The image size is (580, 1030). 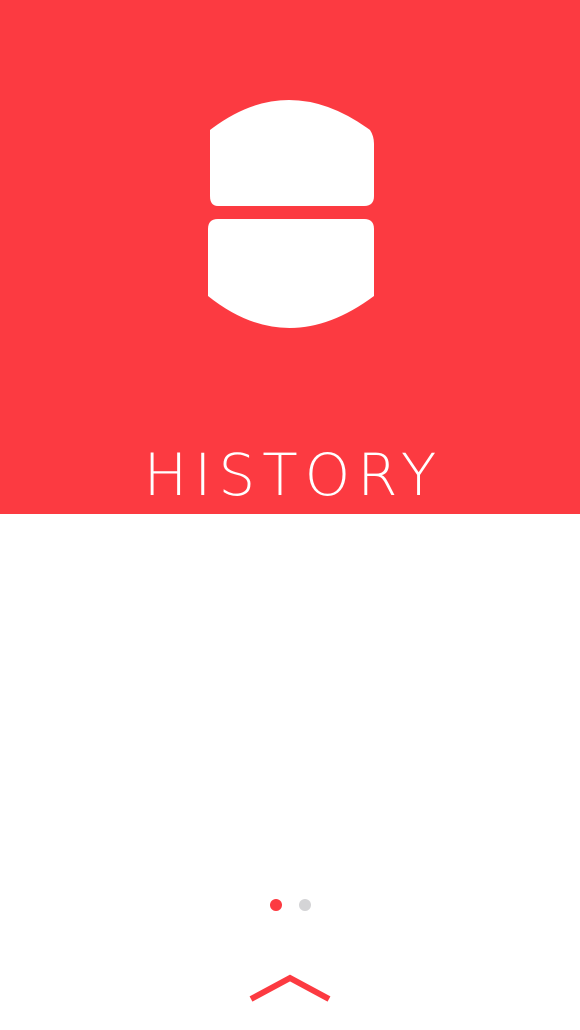 What do you see at coordinates (290, 905) in the screenshot?
I see `page-indicator` at bounding box center [290, 905].